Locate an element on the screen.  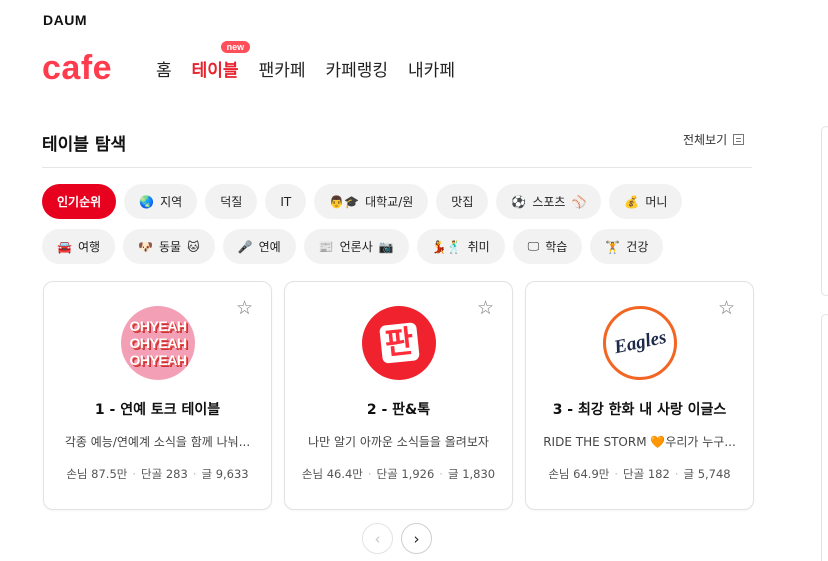
chip-label: 덕질 is located at coordinates (231, 202).